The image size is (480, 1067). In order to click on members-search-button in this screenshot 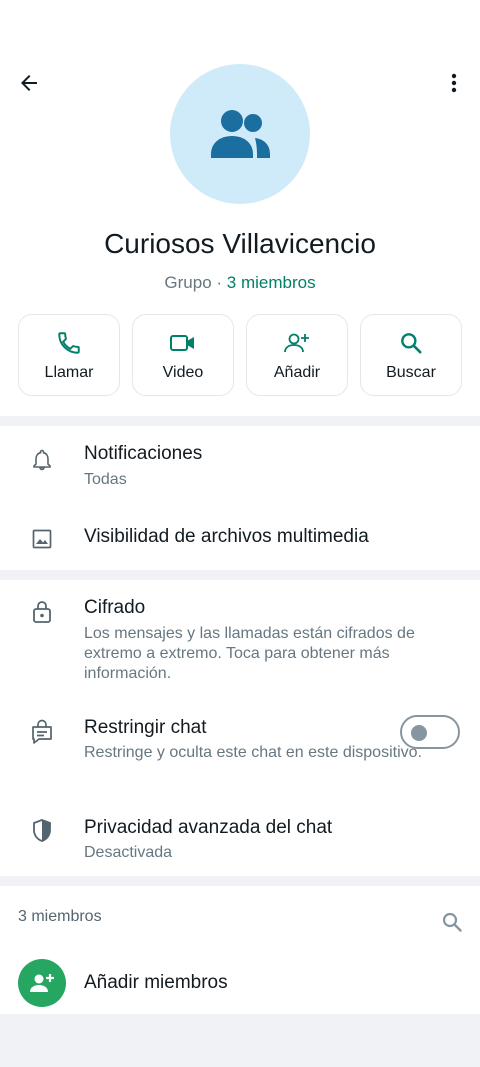, I will do `click(452, 922)`.